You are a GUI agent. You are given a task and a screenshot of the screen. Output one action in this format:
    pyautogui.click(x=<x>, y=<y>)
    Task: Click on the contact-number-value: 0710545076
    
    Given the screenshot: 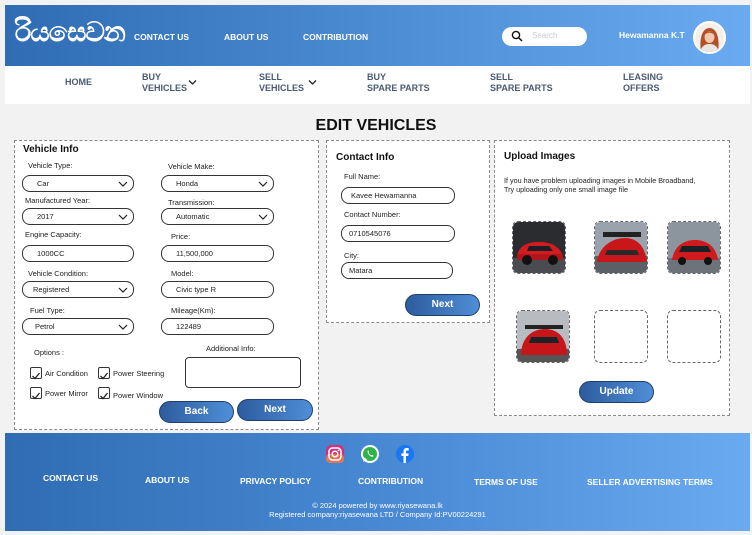 What is the action you would take?
    pyautogui.click(x=370, y=233)
    